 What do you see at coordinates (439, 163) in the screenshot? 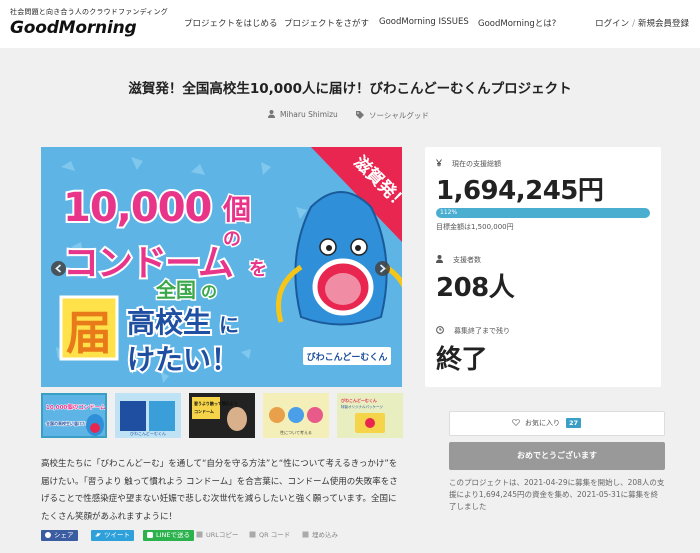
I see `yen-icon` at bounding box center [439, 163].